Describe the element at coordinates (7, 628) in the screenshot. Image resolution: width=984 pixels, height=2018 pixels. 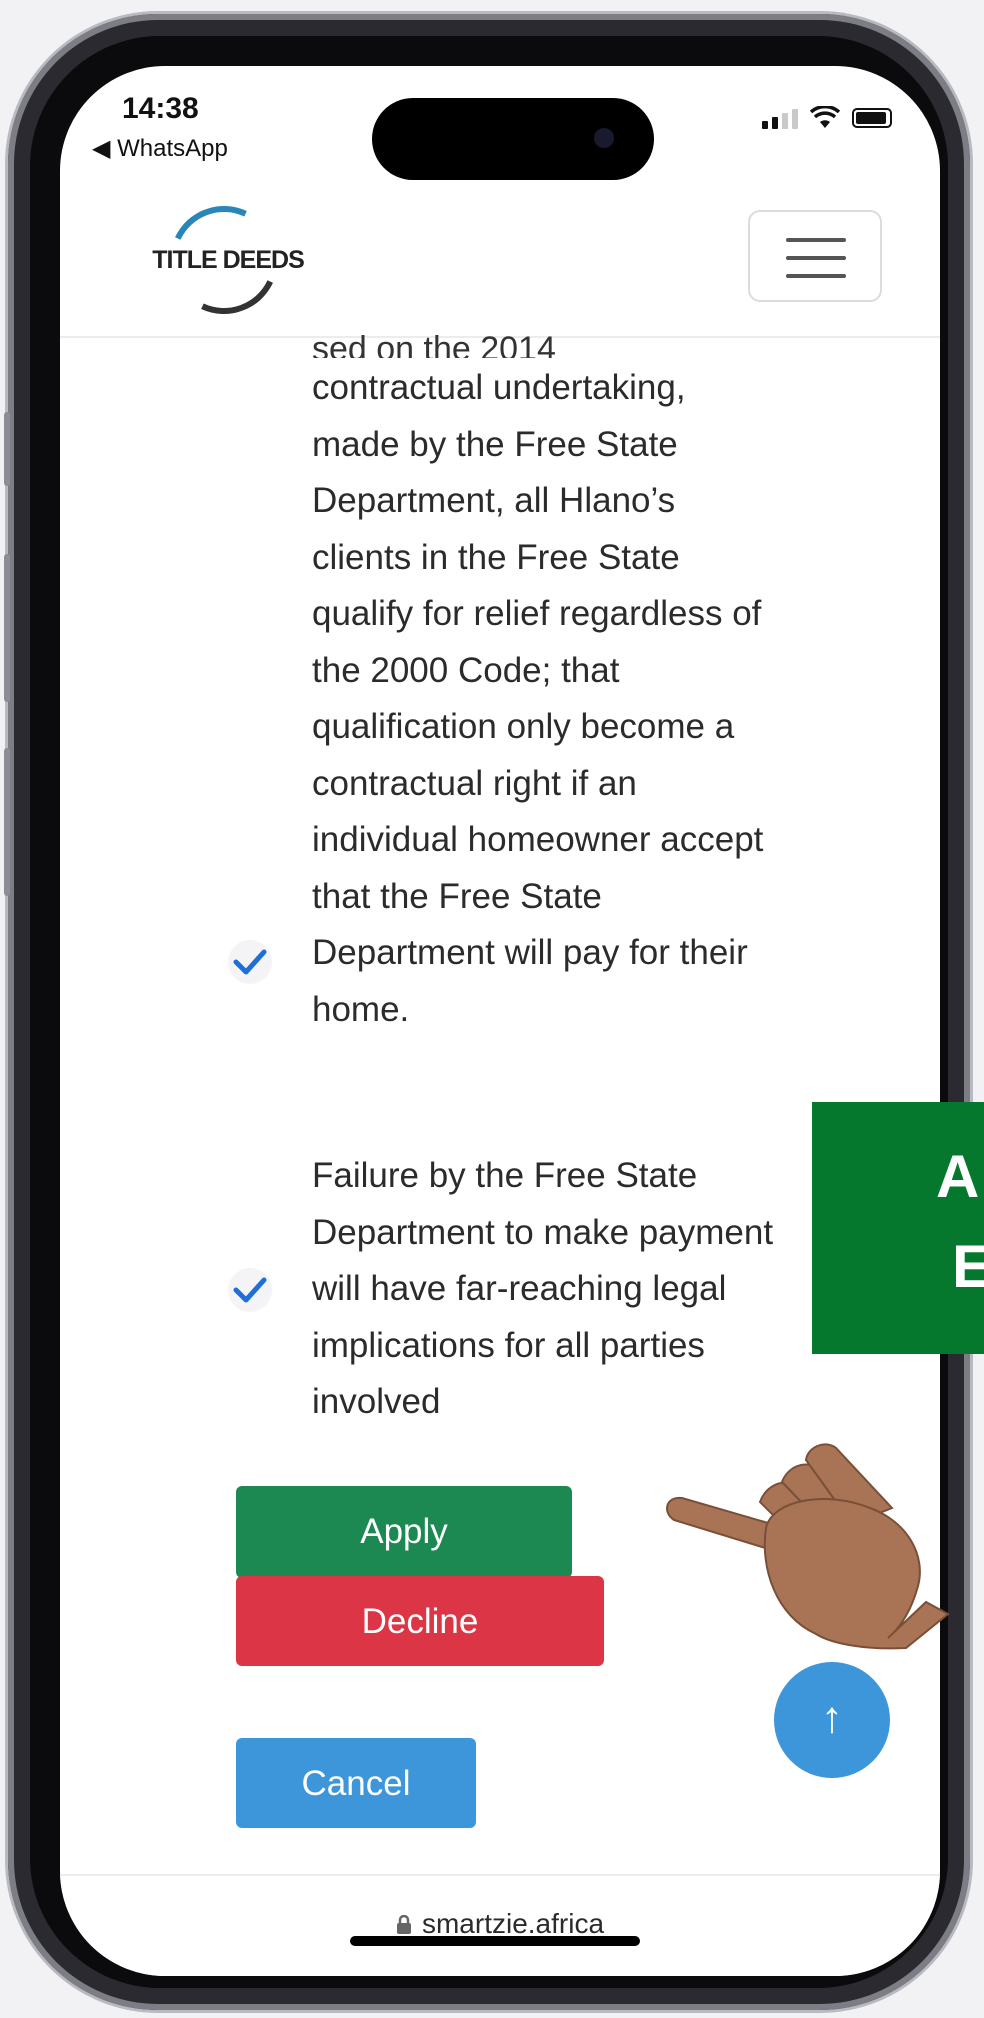
I see `side-button-volume-up` at that location.